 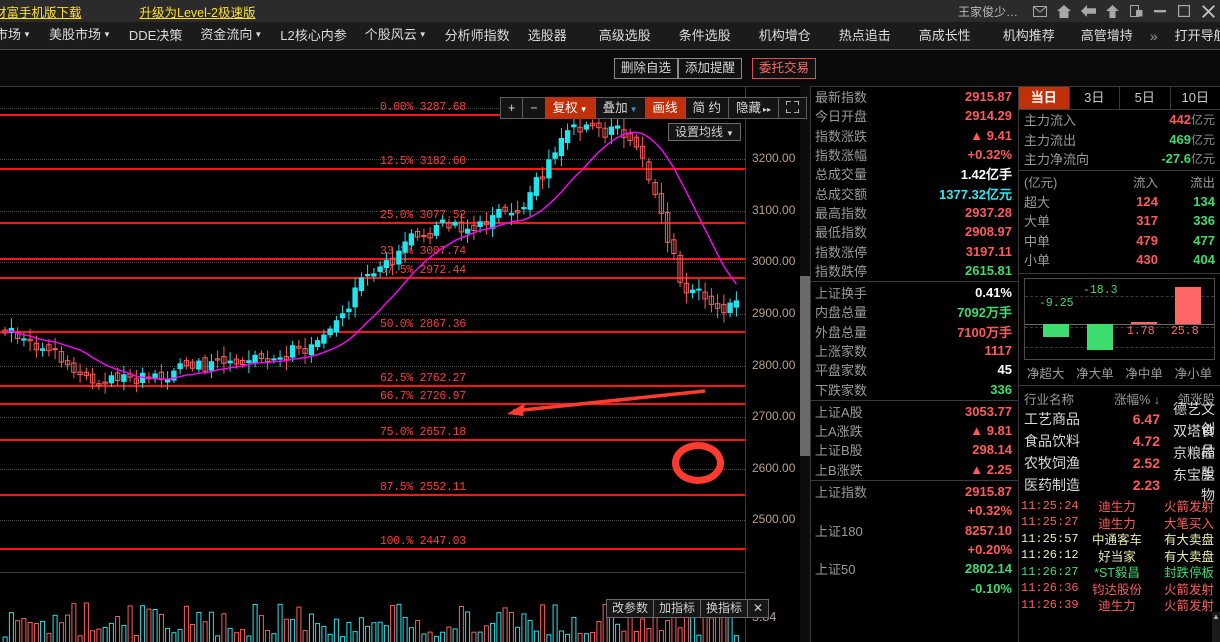 I want to click on minimize-icon, so click(x=1160, y=11).